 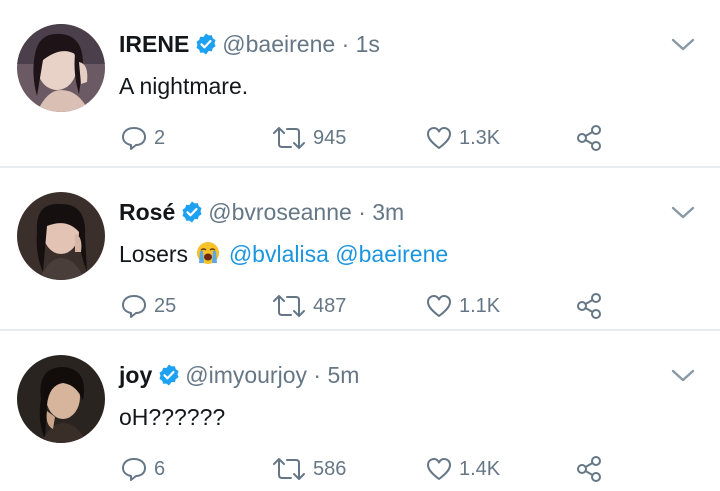 I want to click on mention-link: @bvlalisa, so click(x=279, y=254).